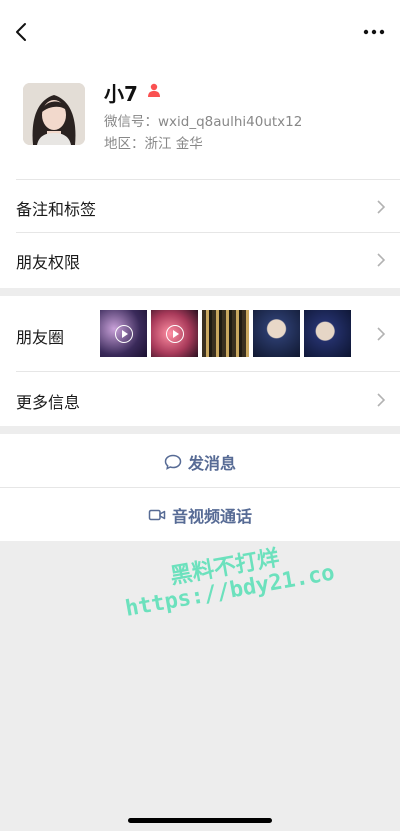 The image size is (400, 831). What do you see at coordinates (56, 208) in the screenshot?
I see `remark-and-tags-row: 备注和标签` at bounding box center [56, 208].